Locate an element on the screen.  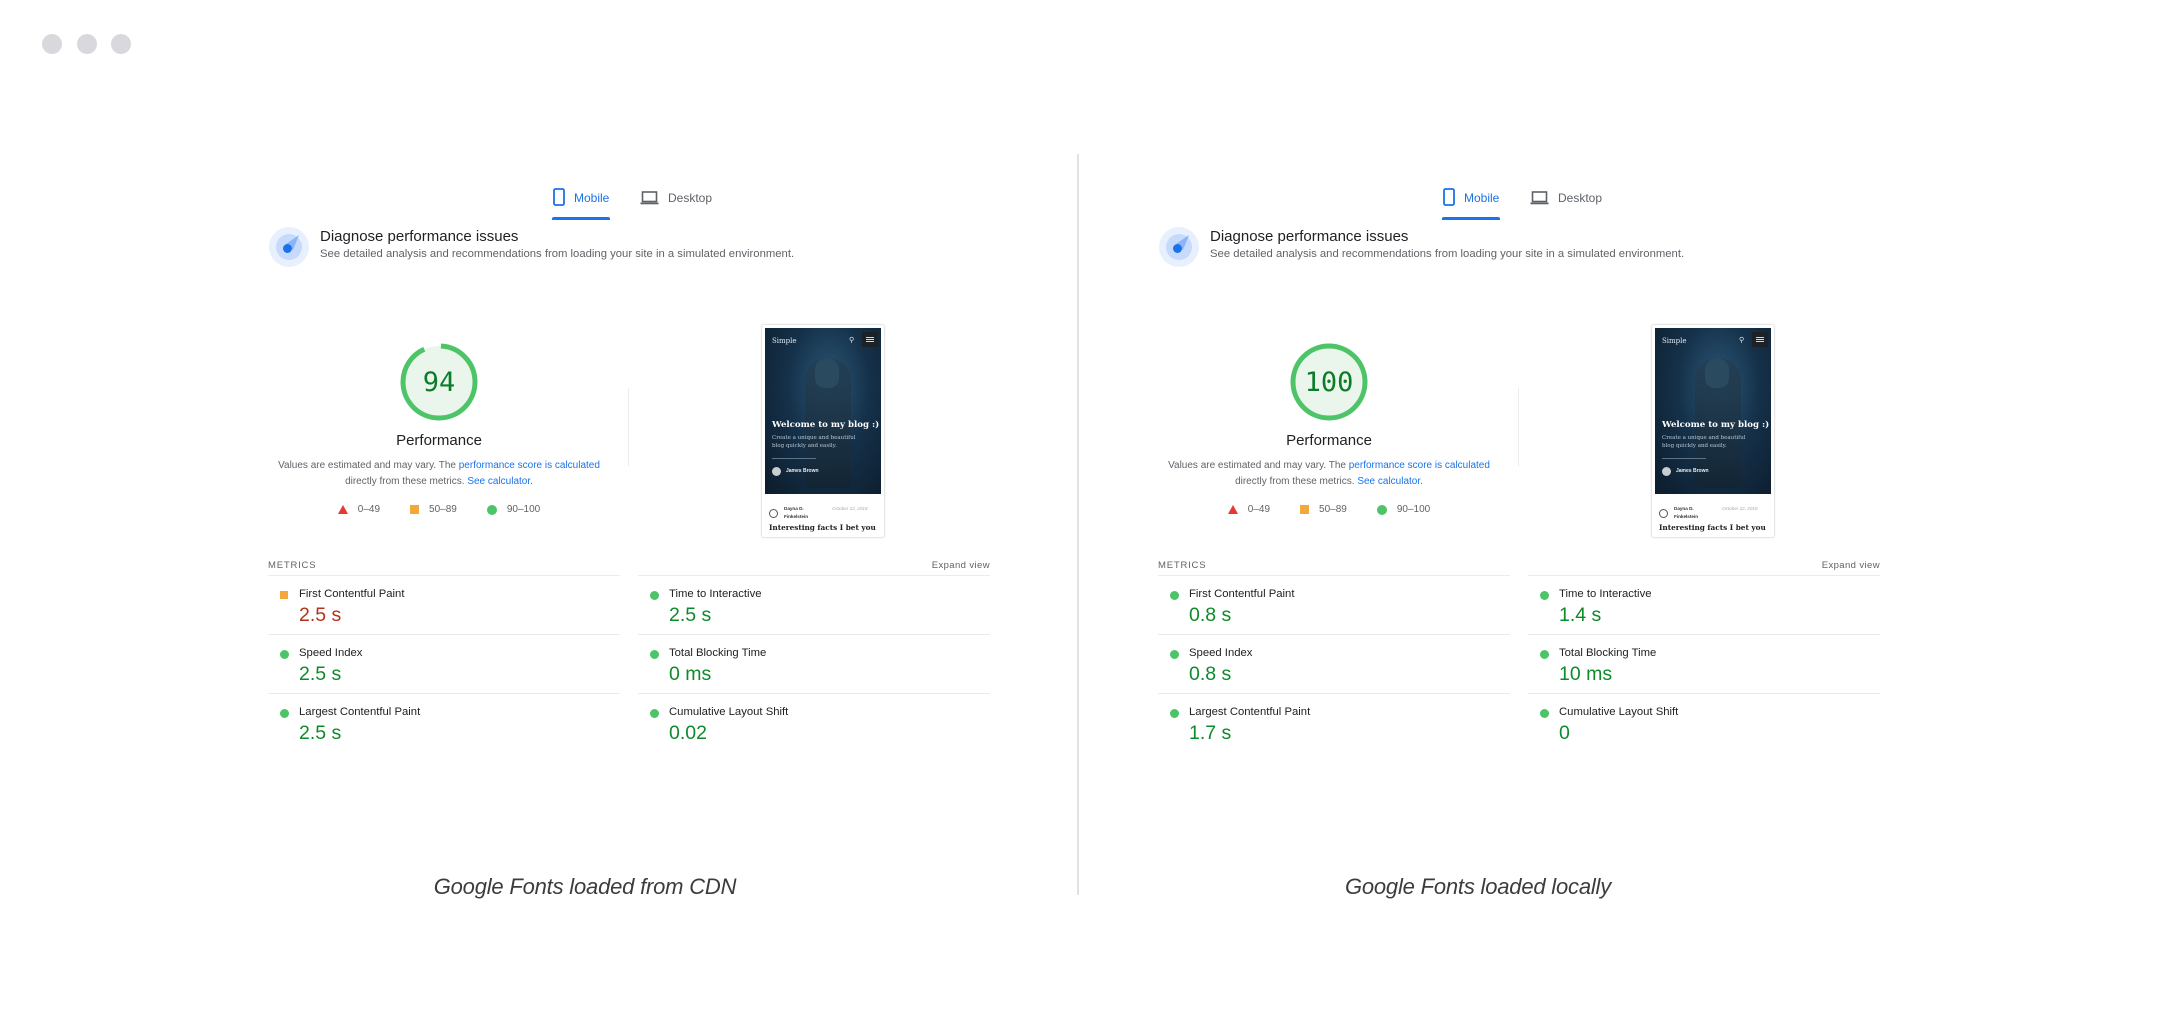
metric-name: Total Blocking Time is located at coordinates (718, 653).